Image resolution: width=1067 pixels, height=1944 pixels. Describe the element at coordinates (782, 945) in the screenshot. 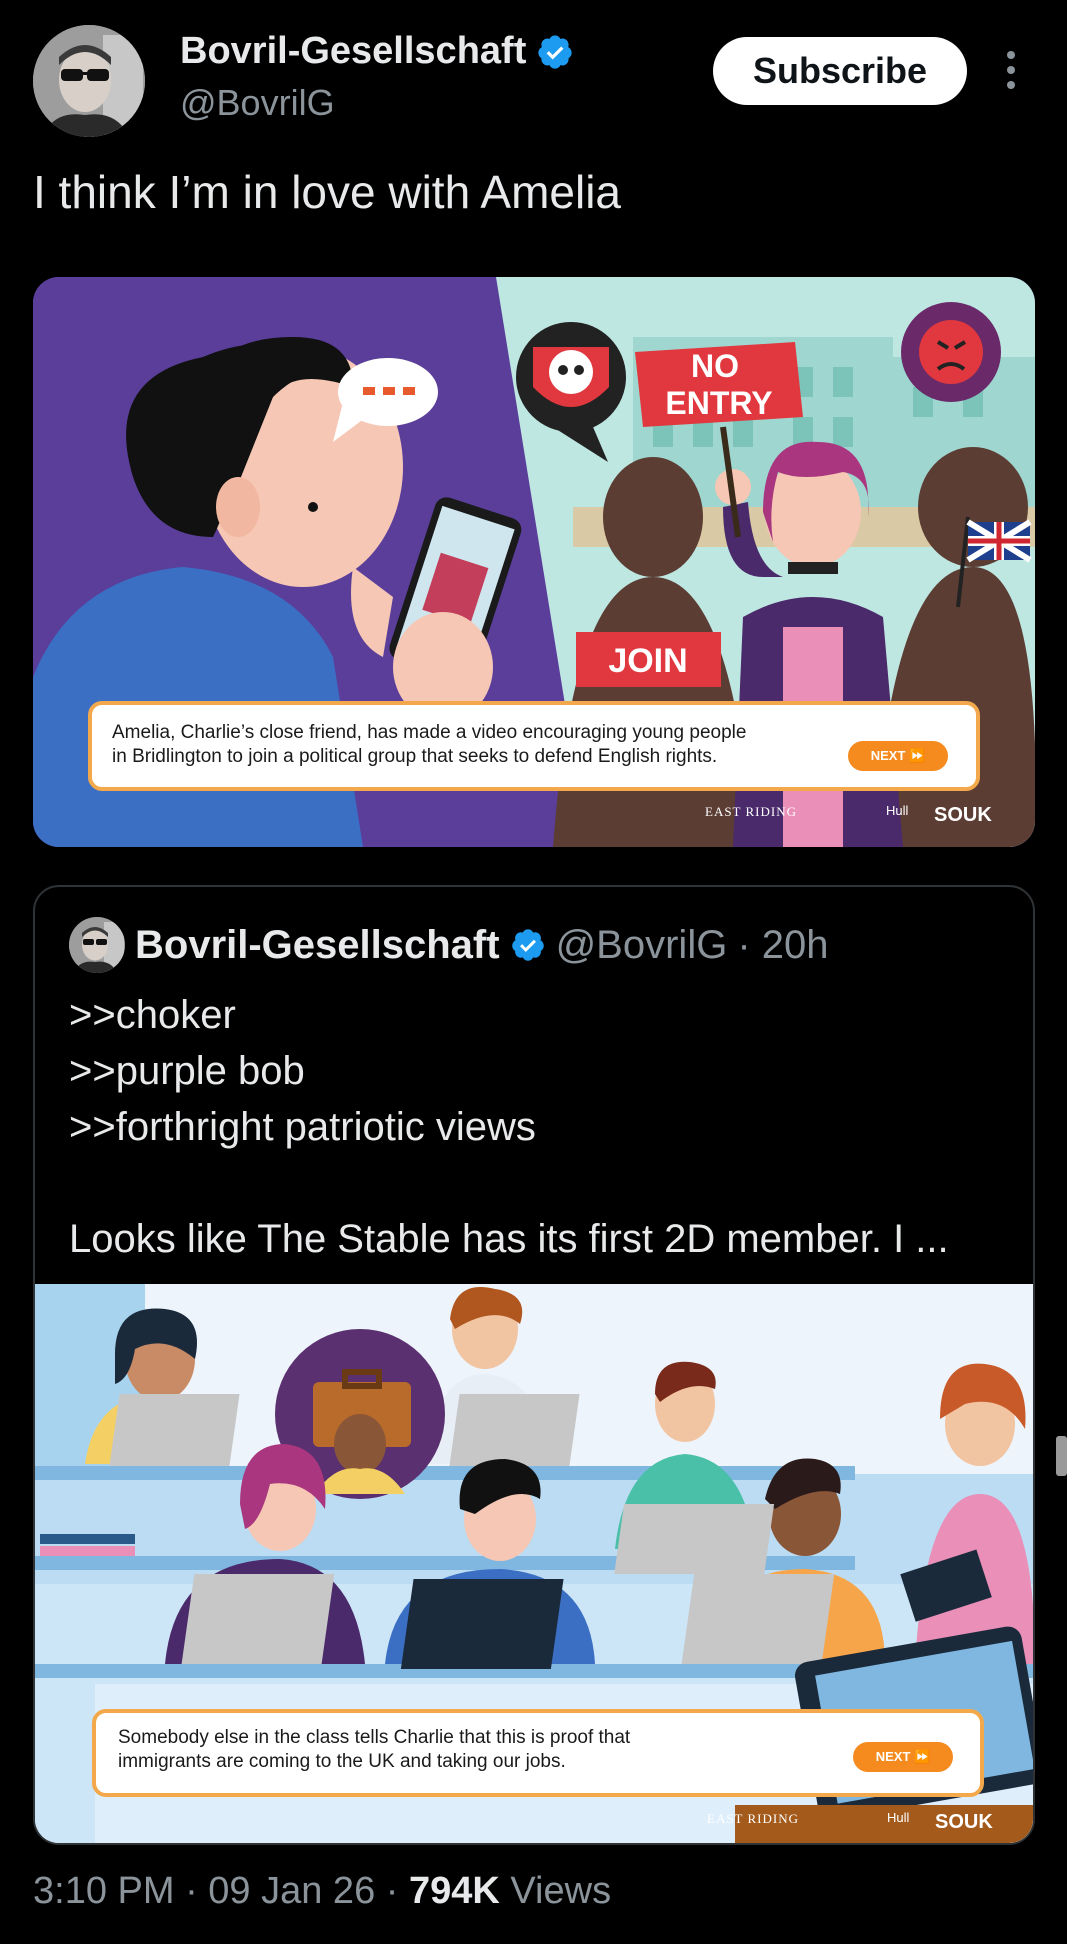

I see `quote-timestamp: · 20h` at that location.